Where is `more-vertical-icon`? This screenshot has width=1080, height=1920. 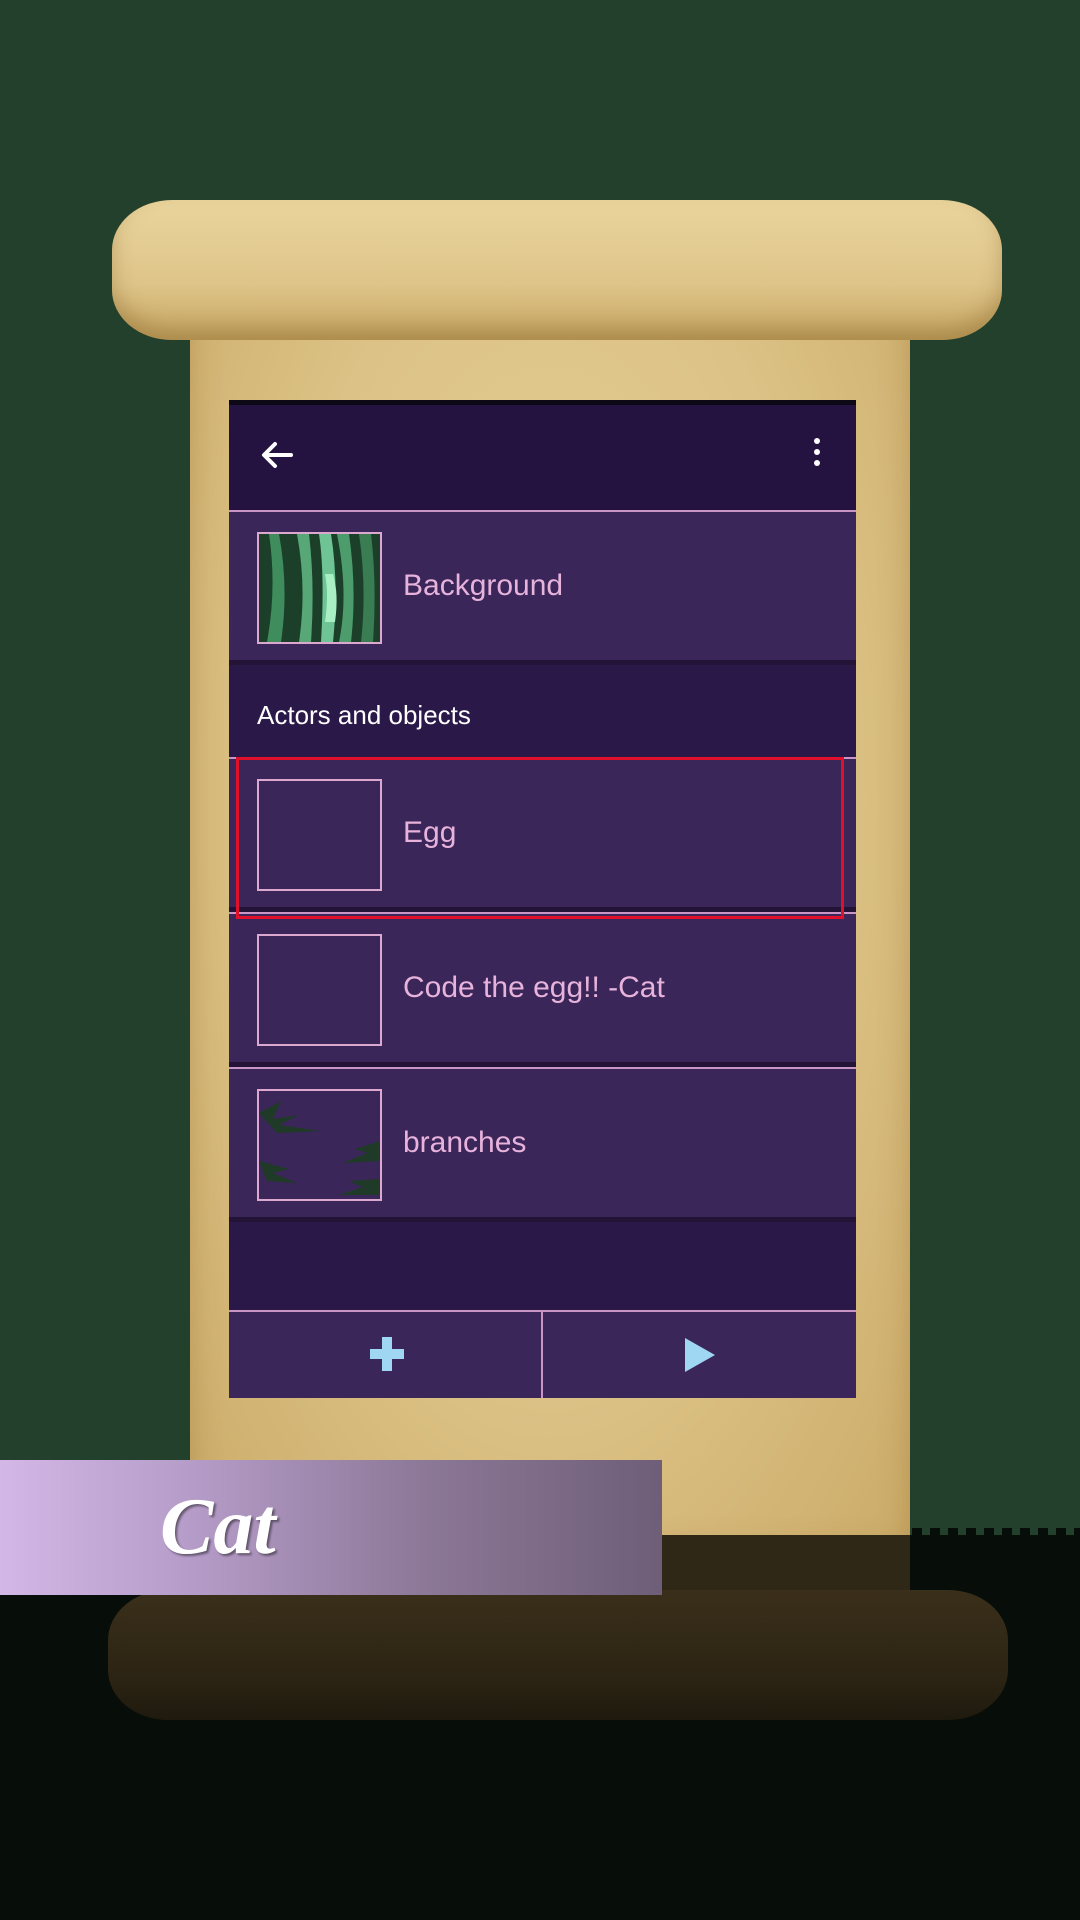
more-vertical-icon is located at coordinates (817, 455).